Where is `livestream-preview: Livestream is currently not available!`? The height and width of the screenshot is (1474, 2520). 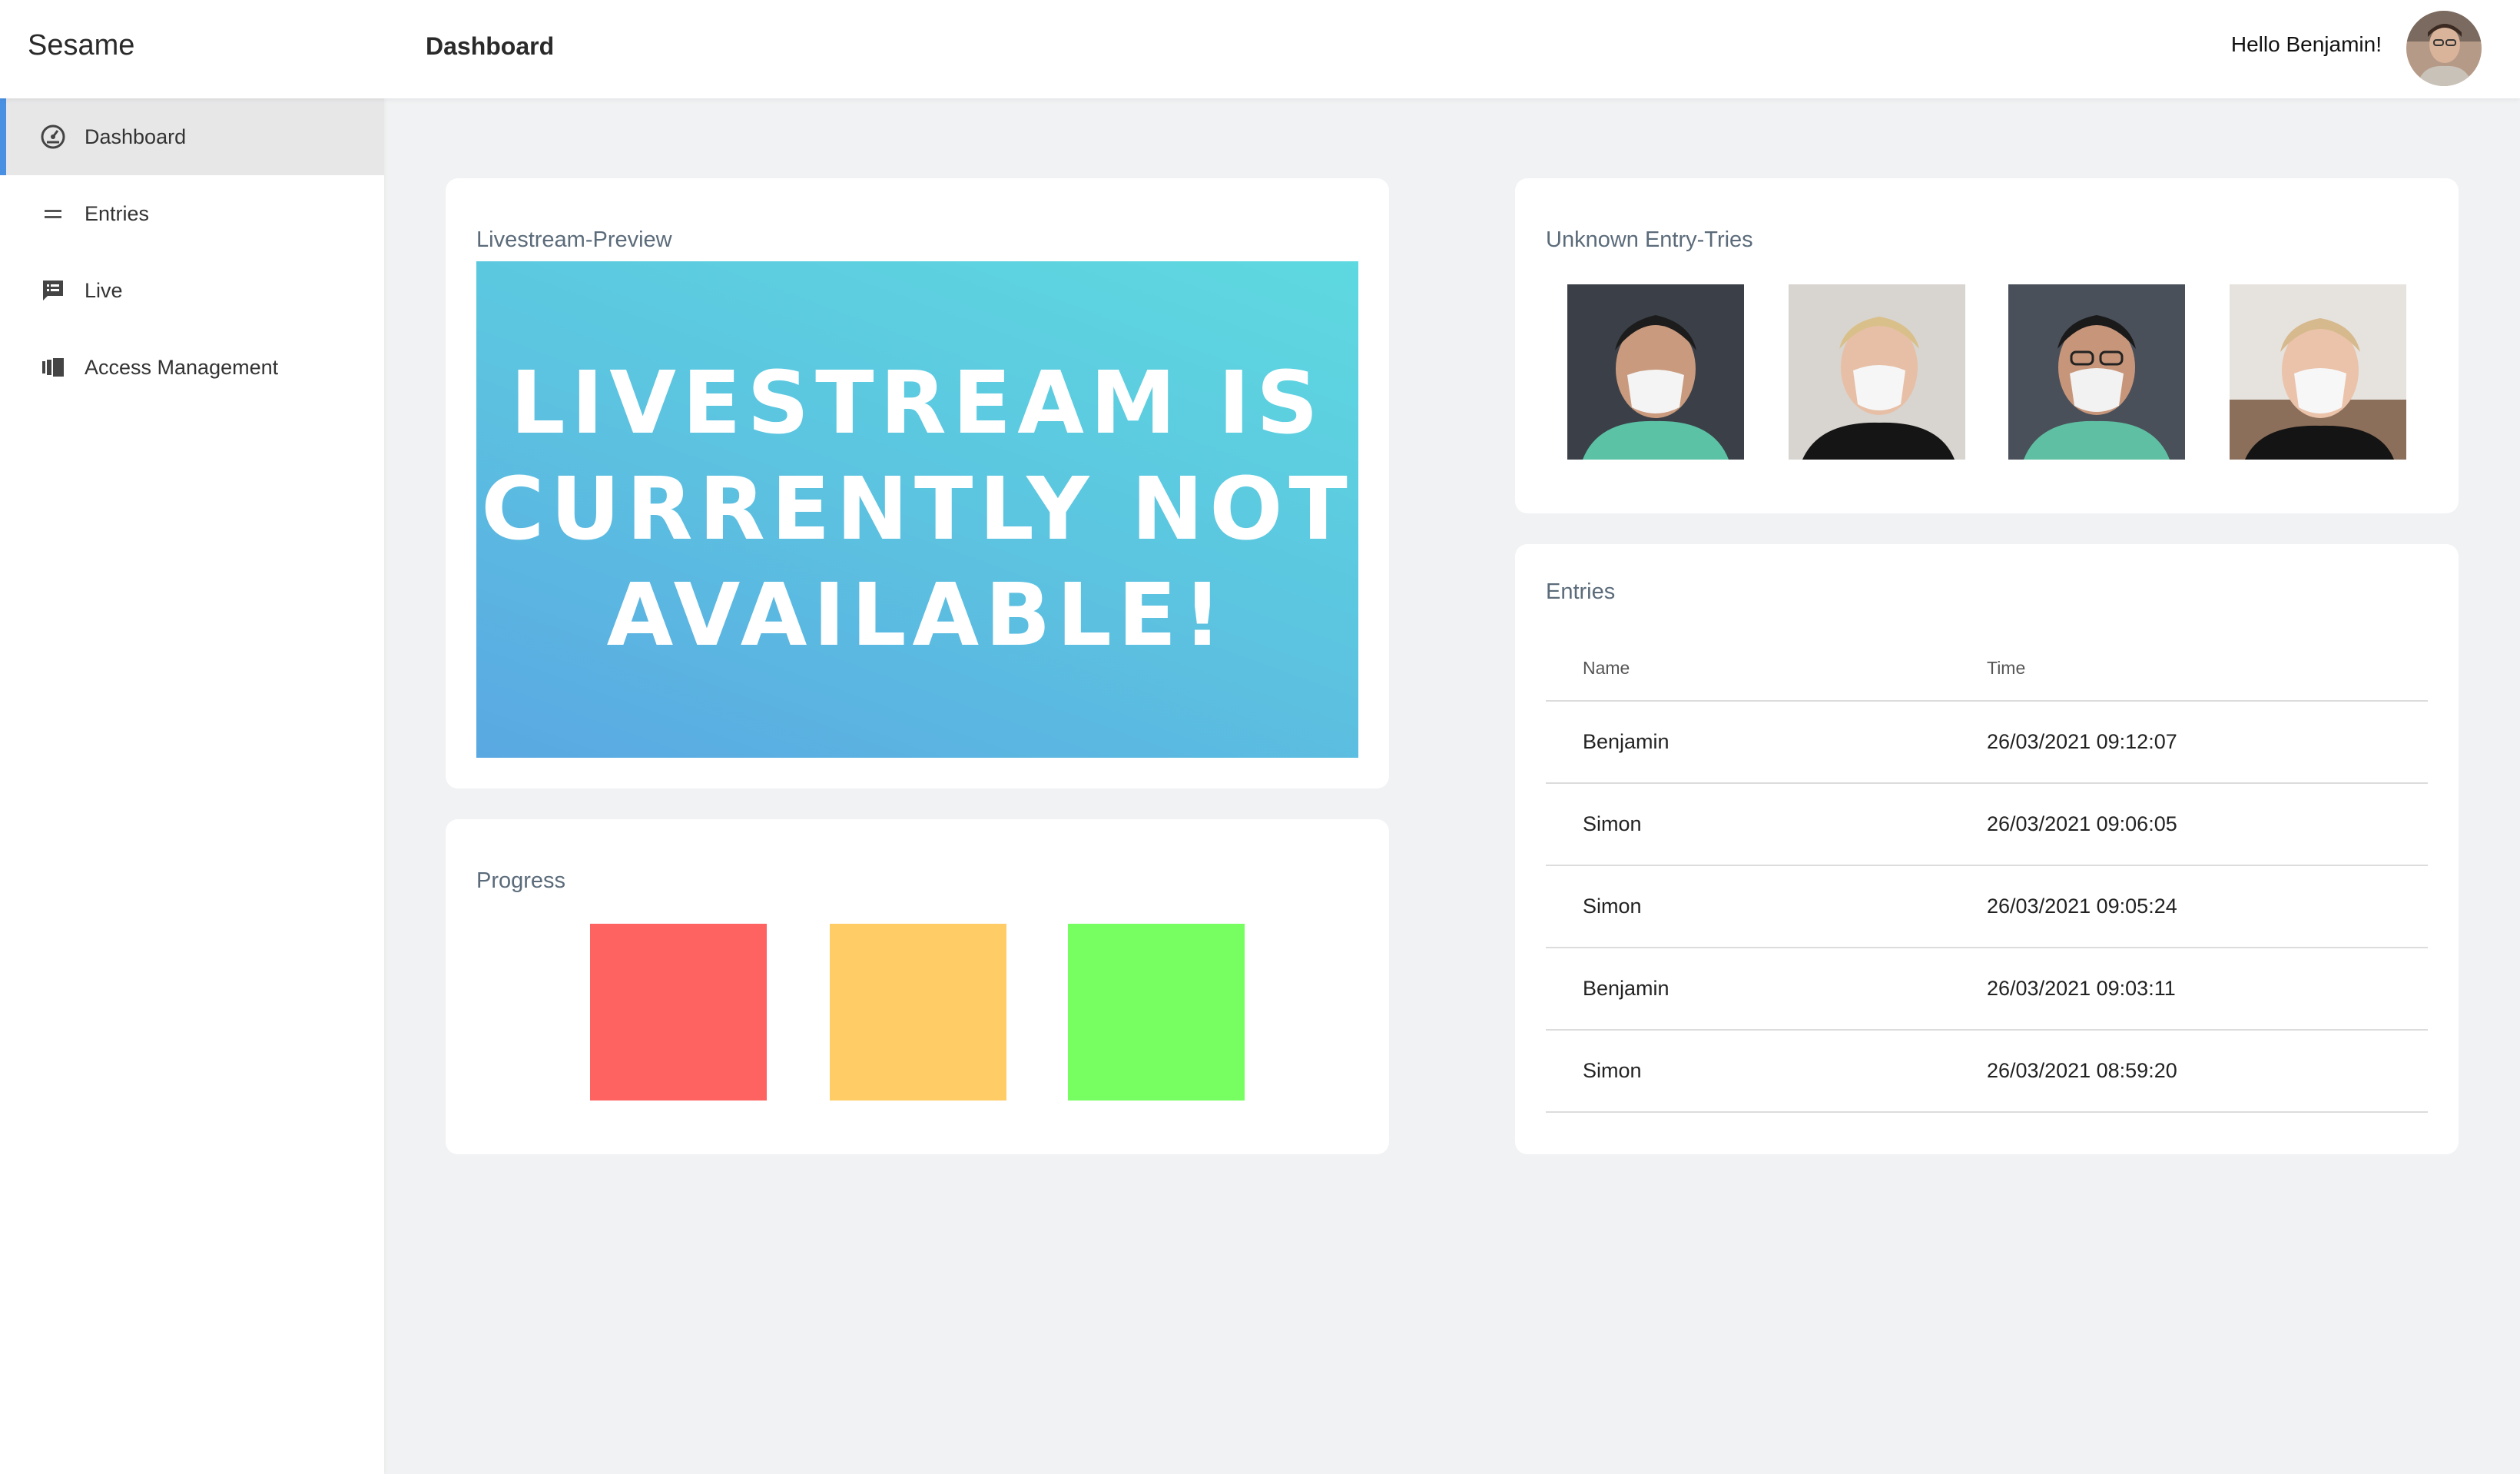
livestream-preview: Livestream is currently not available! is located at coordinates (917, 509).